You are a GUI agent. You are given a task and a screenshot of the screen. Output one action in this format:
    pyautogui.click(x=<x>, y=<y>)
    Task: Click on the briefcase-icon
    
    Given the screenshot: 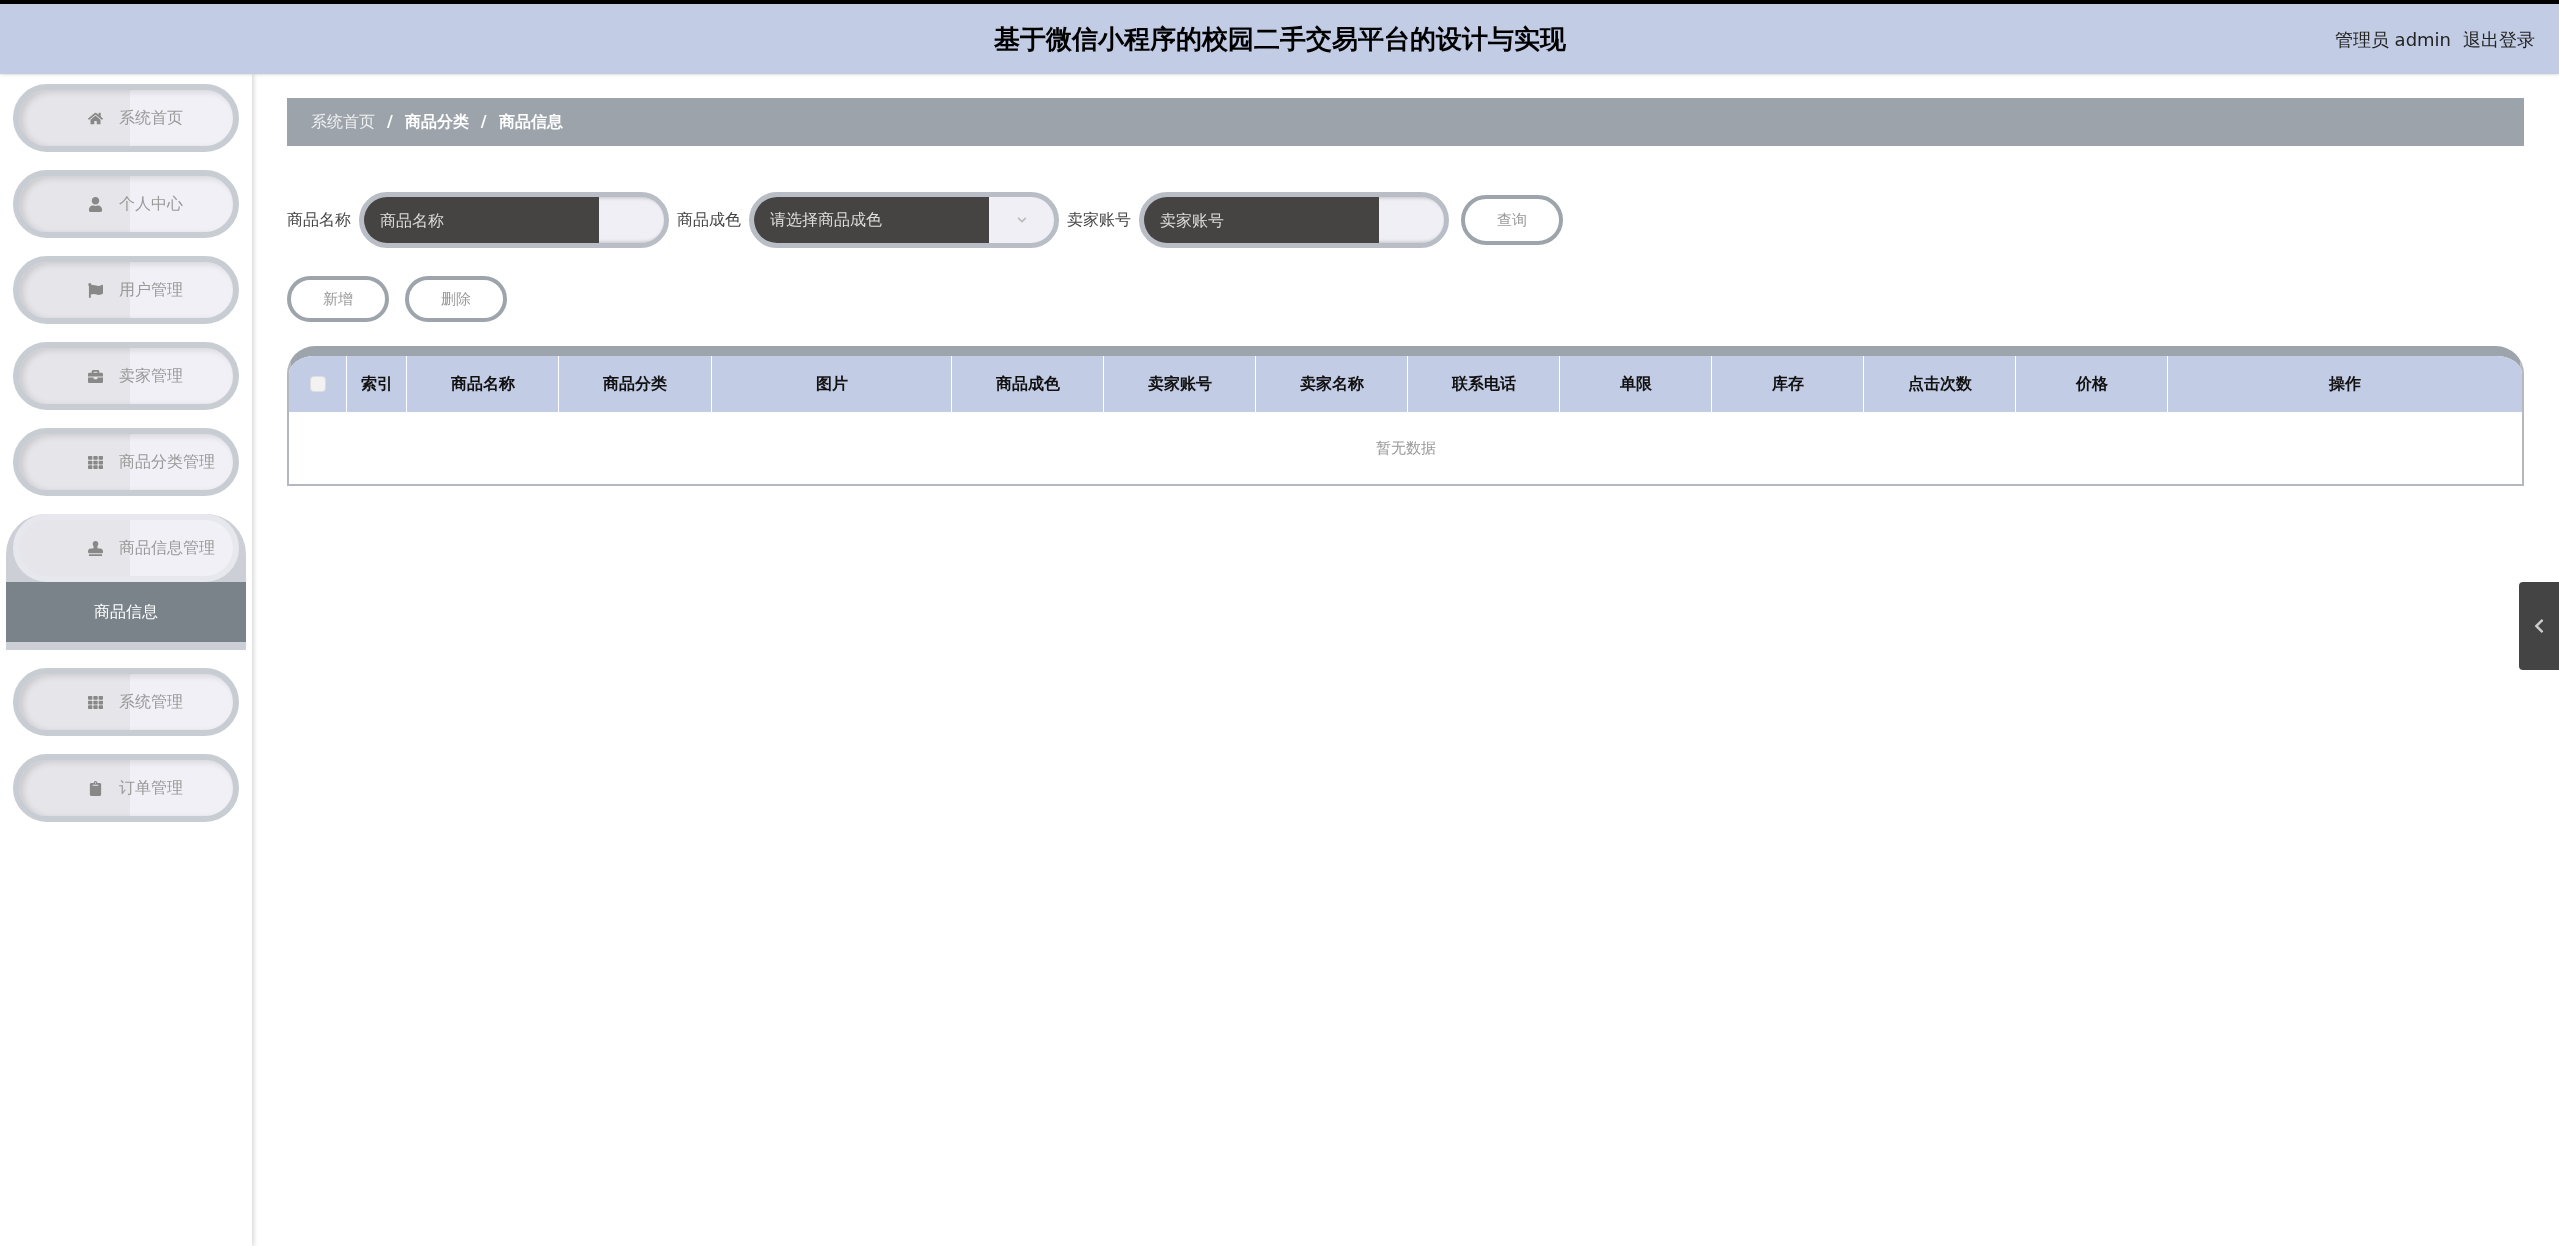 What is the action you would take?
    pyautogui.click(x=95, y=376)
    